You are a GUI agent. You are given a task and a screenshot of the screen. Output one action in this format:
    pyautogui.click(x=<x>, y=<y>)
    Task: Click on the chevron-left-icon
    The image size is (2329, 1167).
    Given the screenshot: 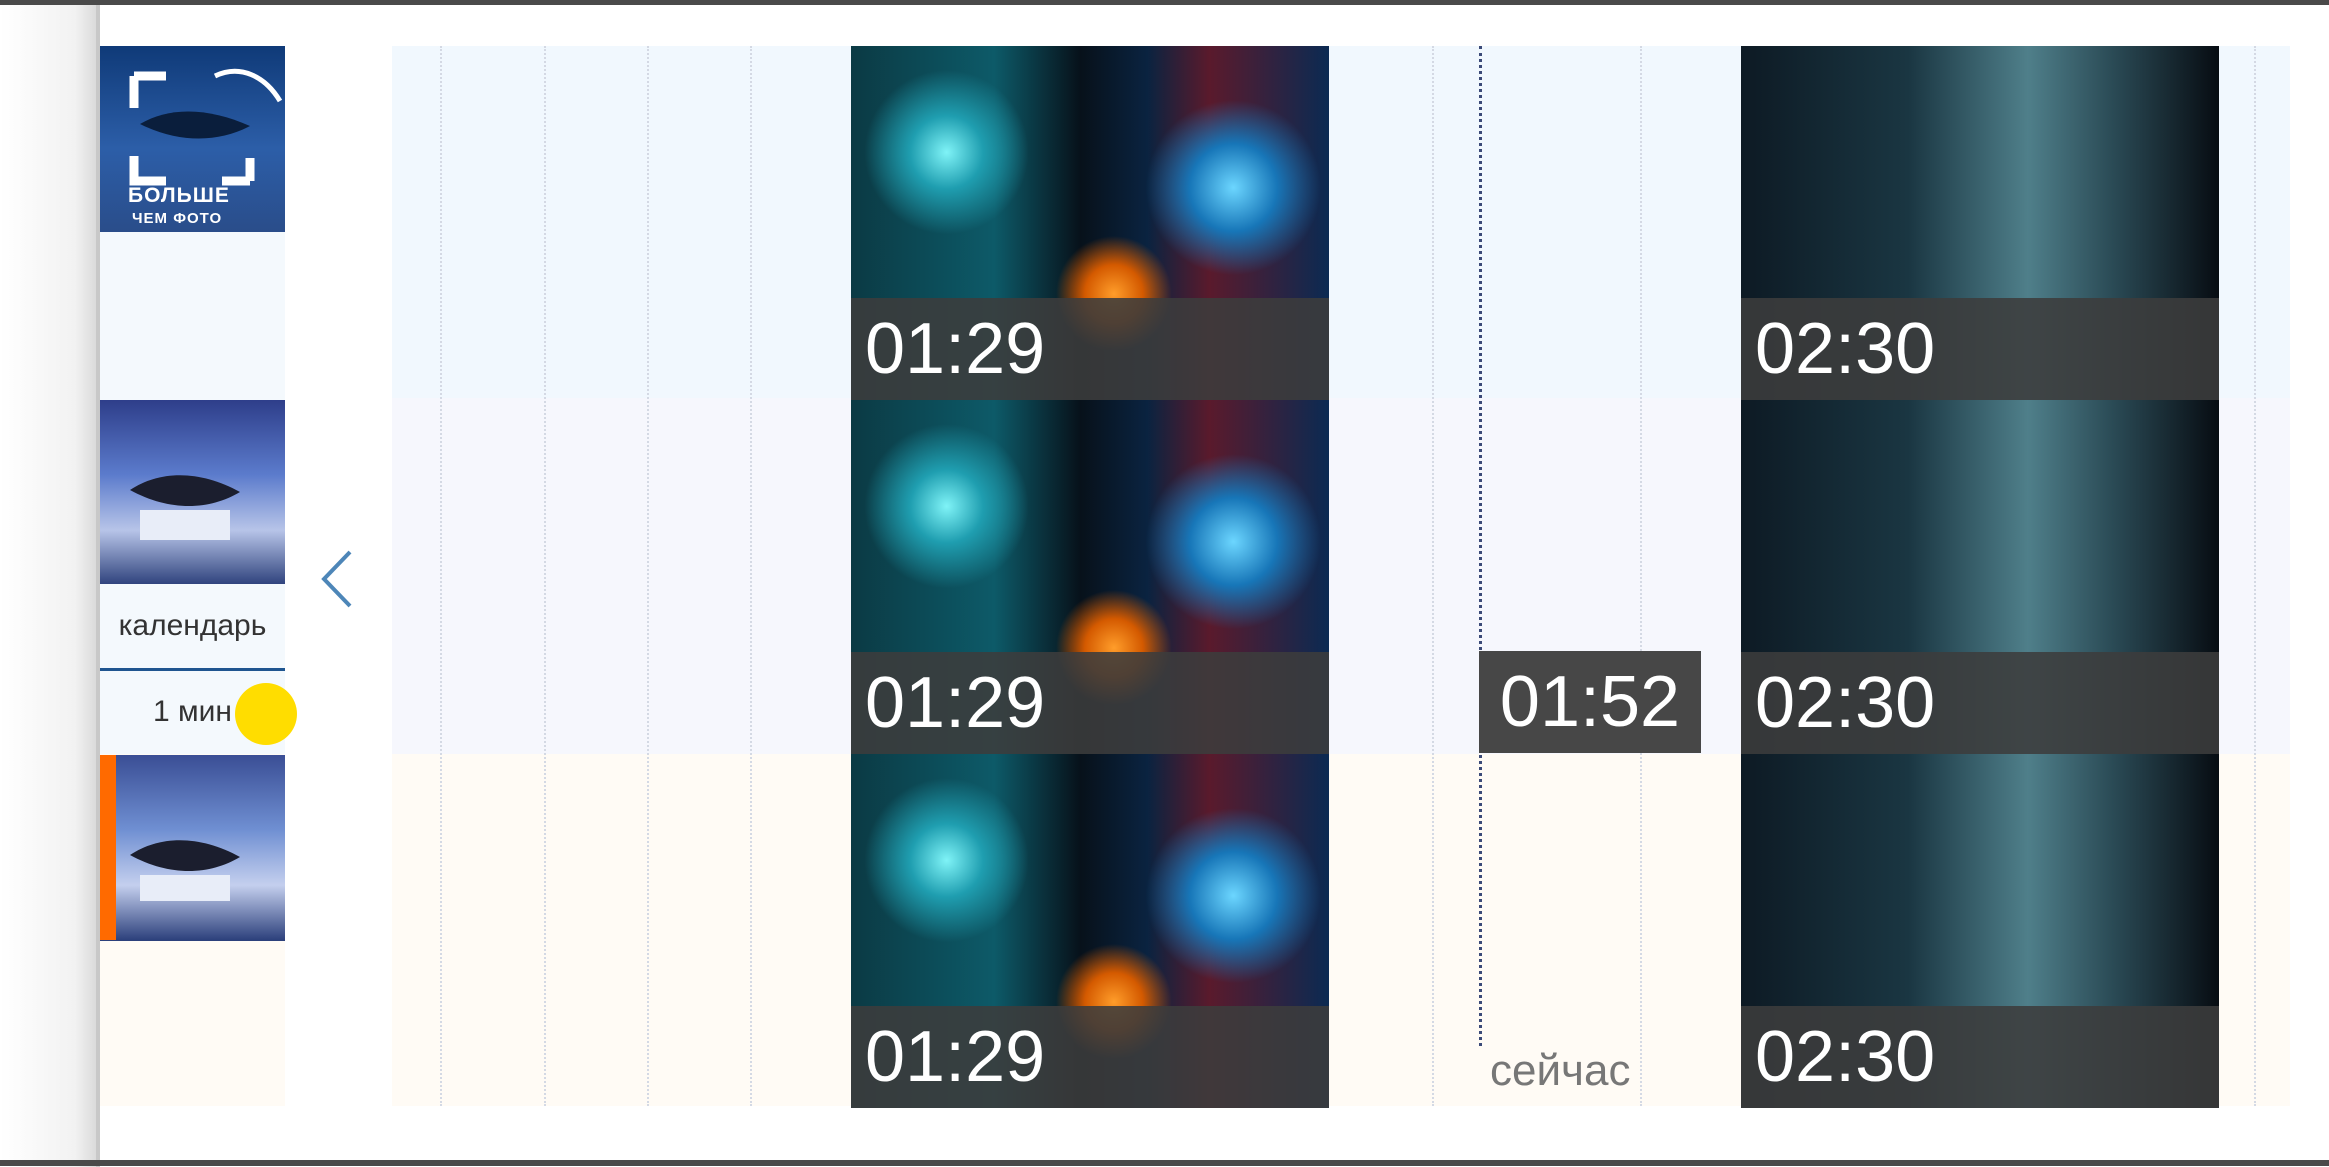 What is the action you would take?
    pyautogui.click(x=338, y=579)
    